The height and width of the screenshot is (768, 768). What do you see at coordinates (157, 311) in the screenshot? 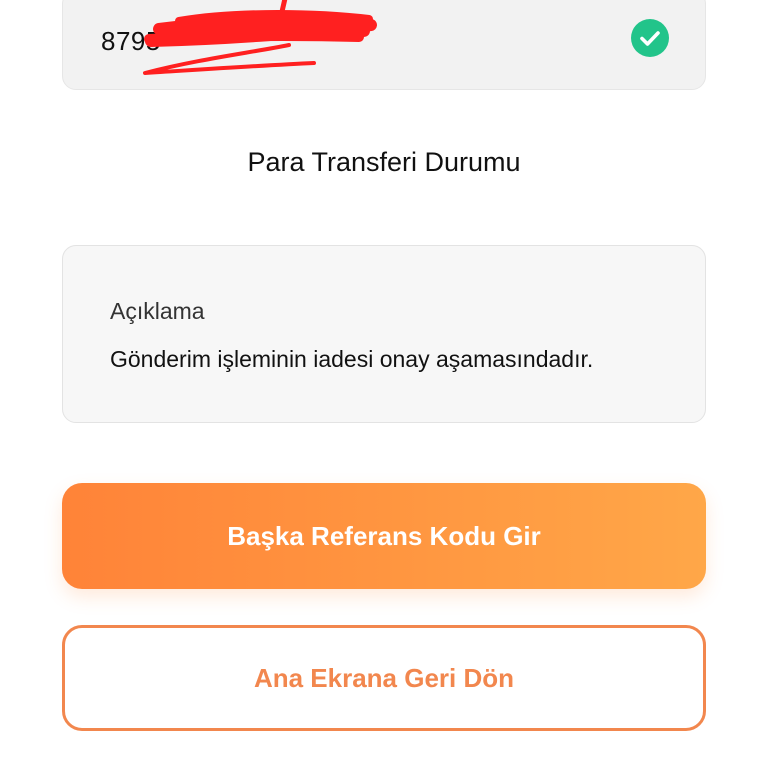
I see `description-label: Açıklama` at bounding box center [157, 311].